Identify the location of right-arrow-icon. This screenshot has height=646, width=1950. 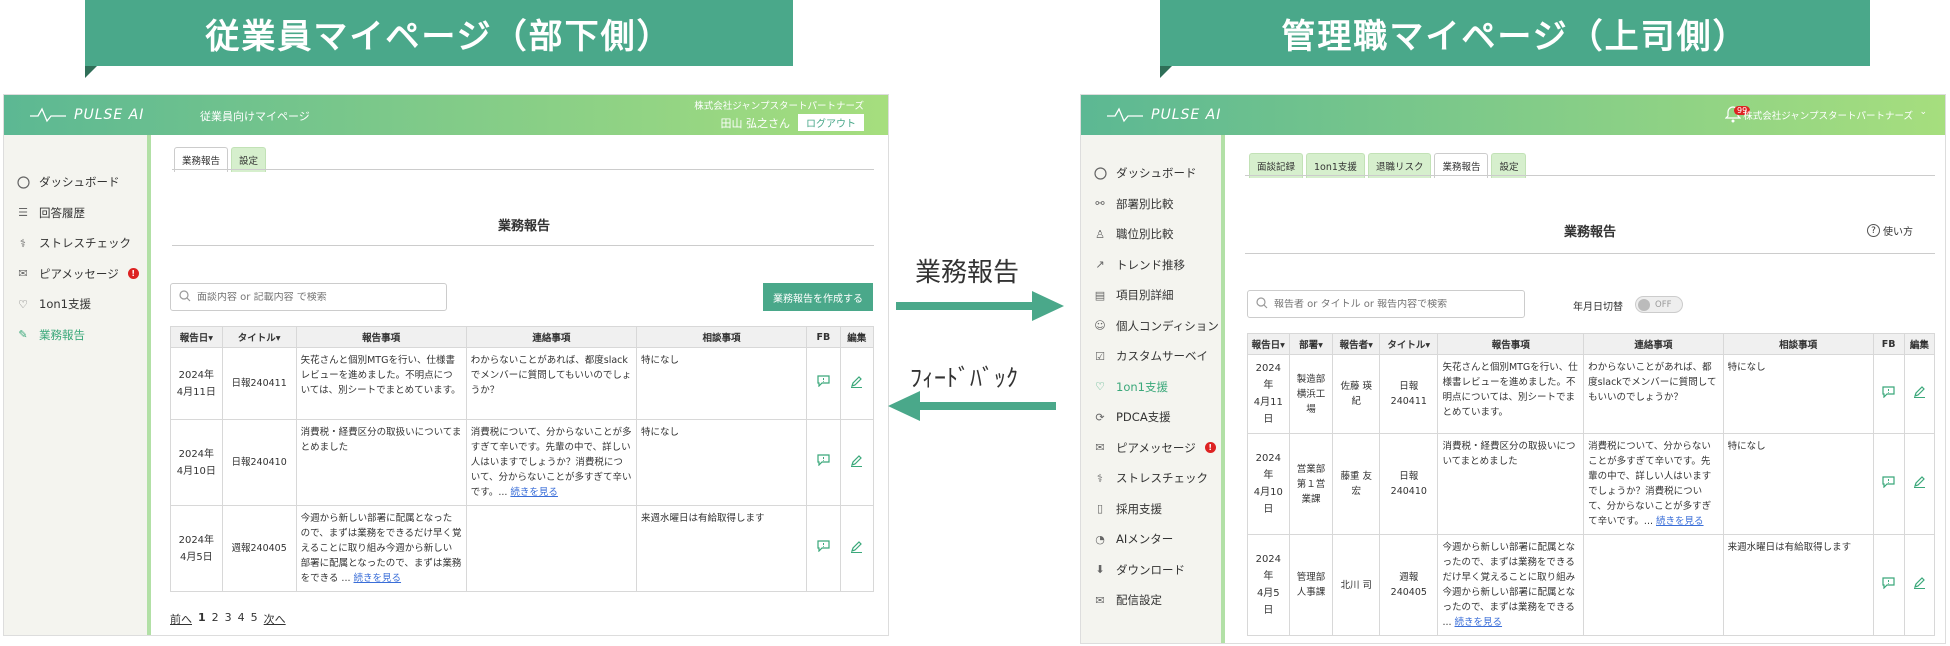
(980, 306).